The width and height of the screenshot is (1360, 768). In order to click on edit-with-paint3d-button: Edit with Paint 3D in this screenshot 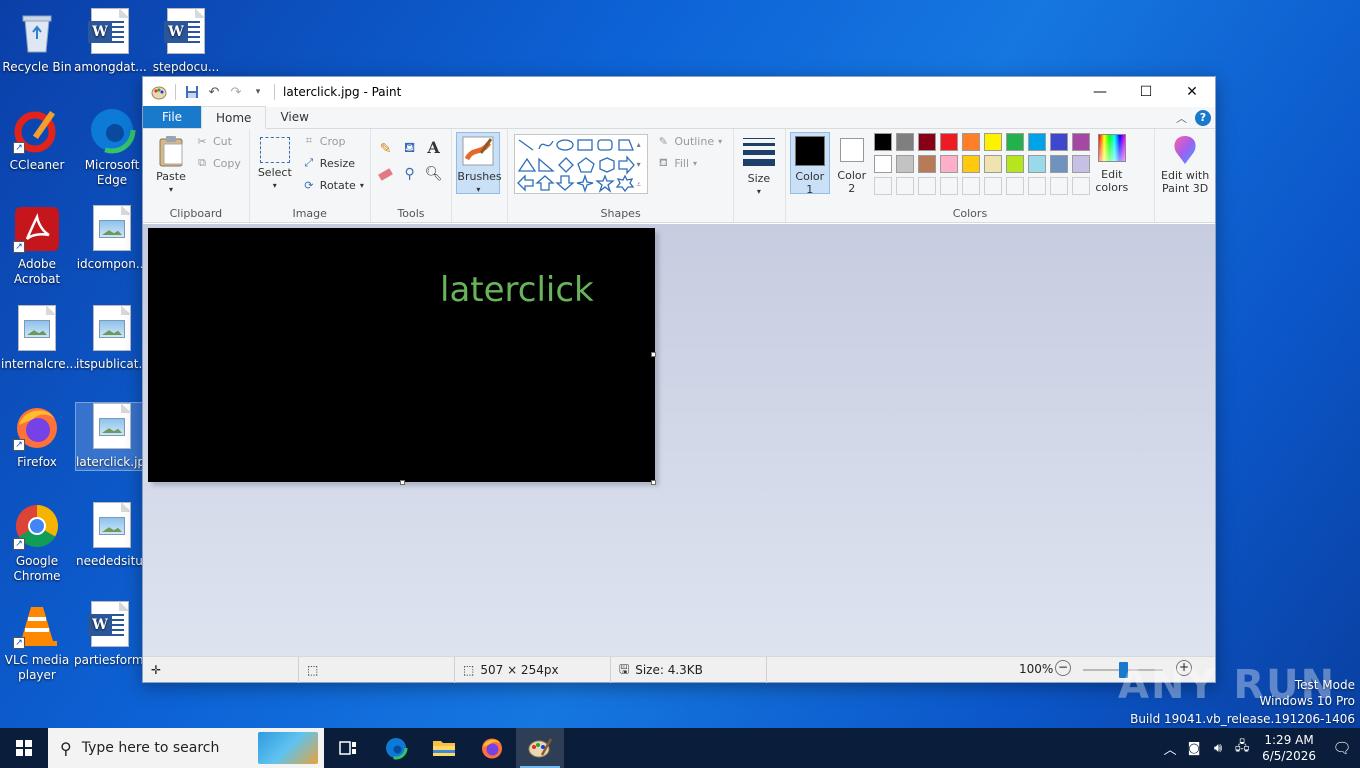, I will do `click(1185, 164)`.